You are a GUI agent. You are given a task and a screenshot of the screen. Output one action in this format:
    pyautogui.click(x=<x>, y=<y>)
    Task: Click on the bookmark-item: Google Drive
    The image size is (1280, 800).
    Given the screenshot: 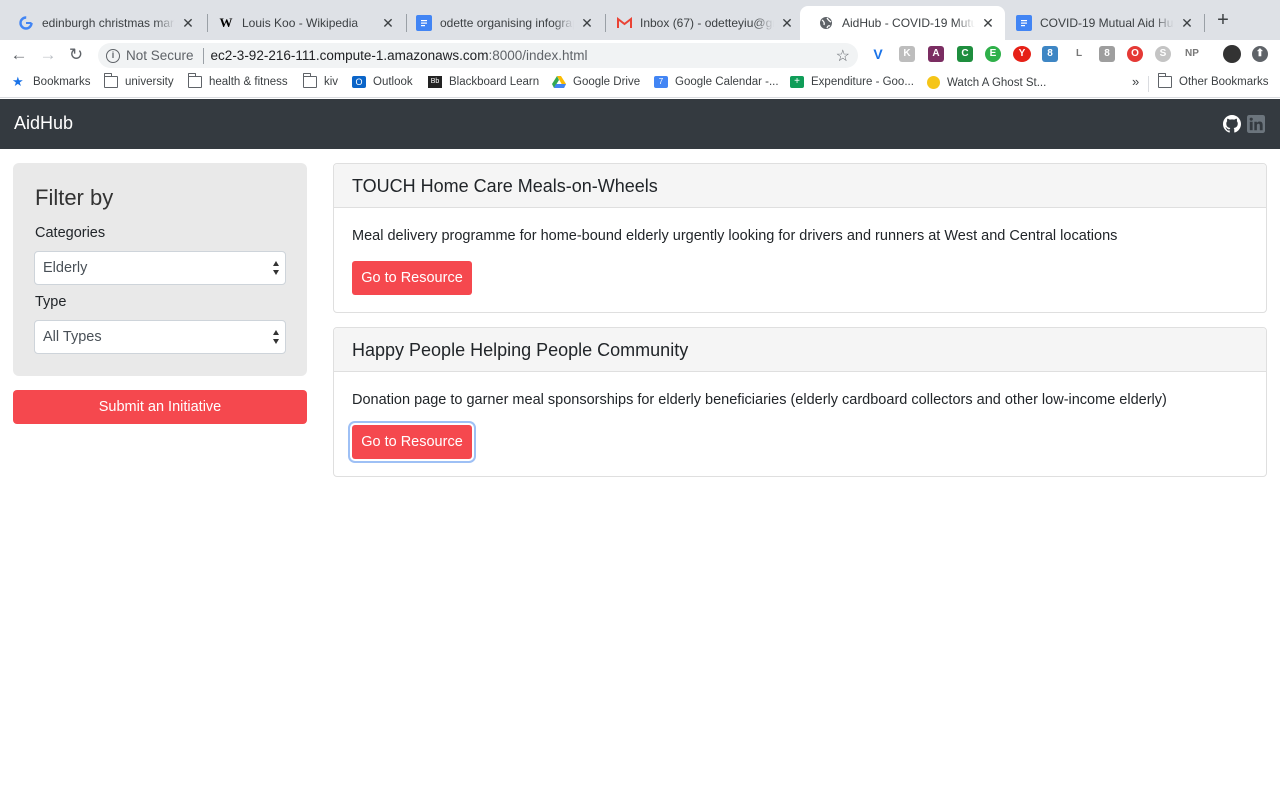 What is the action you would take?
    pyautogui.click(x=596, y=82)
    